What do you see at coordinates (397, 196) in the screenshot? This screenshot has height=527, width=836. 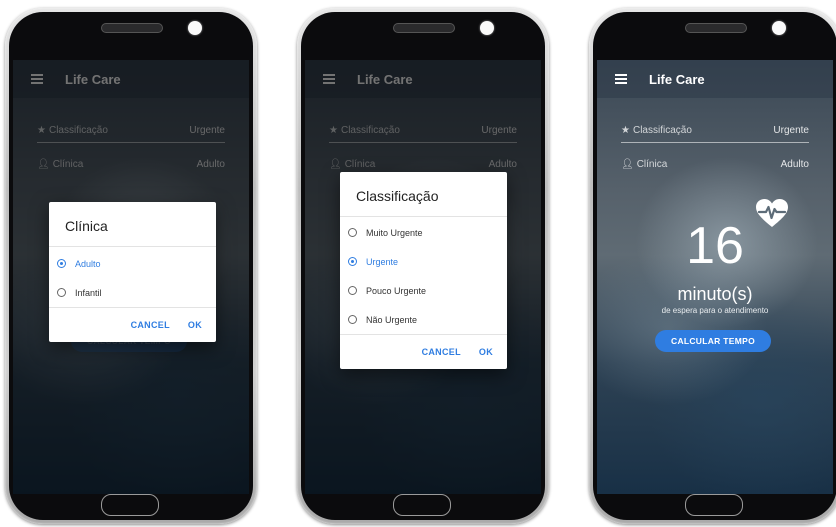 I see `dialog-title: Classificação` at bounding box center [397, 196].